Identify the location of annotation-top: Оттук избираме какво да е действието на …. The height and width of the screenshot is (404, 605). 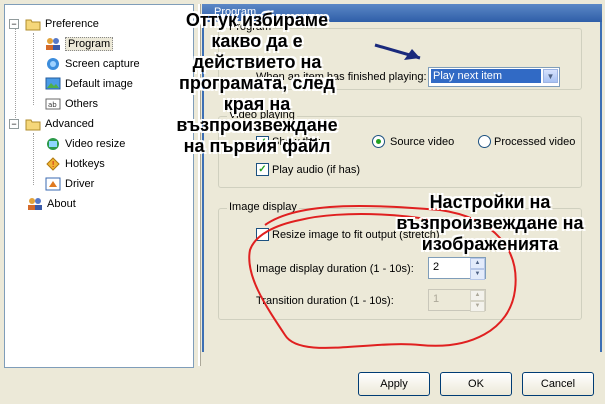
(257, 83).